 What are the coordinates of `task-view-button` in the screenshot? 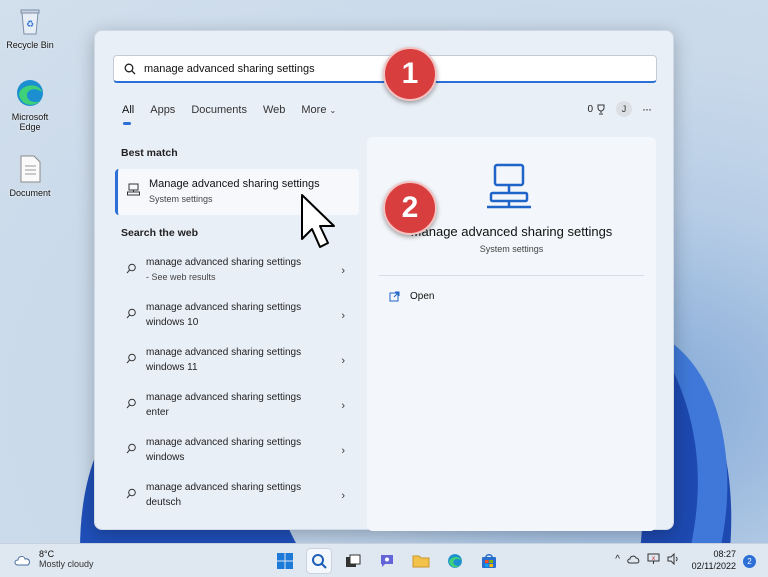 It's located at (353, 561).